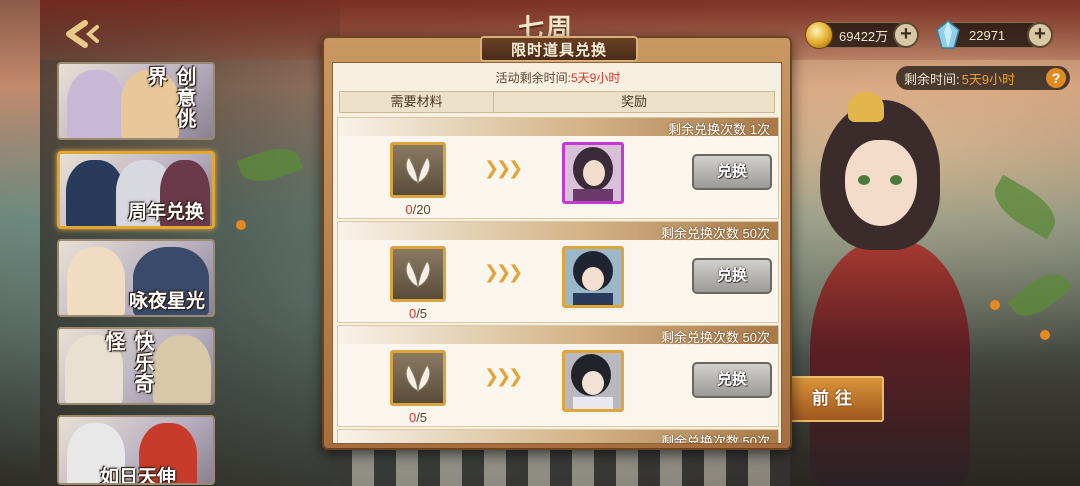 The width and height of the screenshot is (1080, 486). I want to click on goto-button: 前往, so click(835, 399).